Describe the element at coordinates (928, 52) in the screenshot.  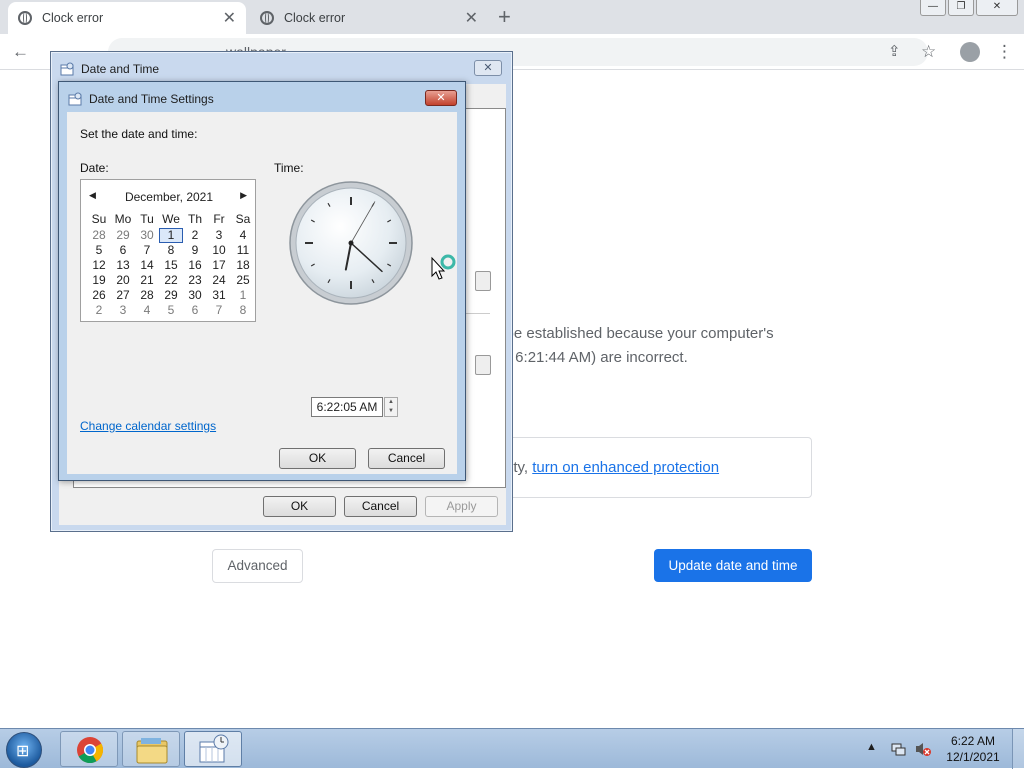
I see `bookmark-star-icon: ☆` at that location.